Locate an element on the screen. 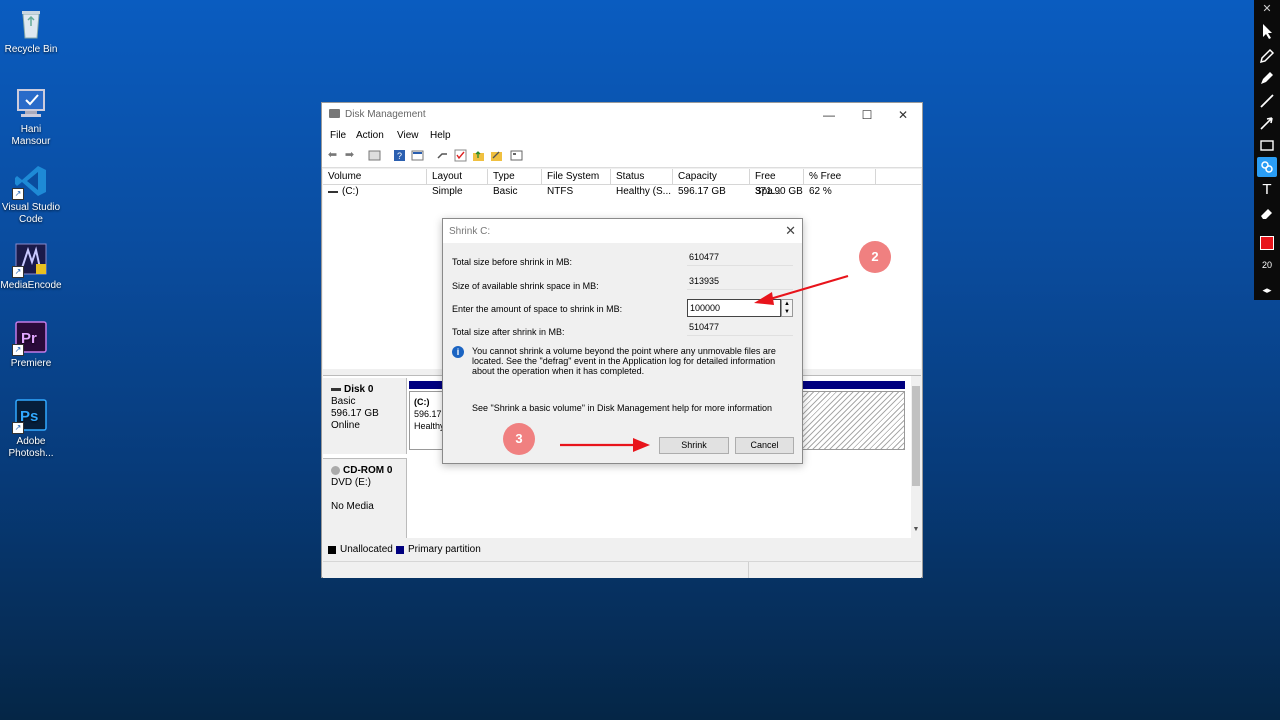  arrow-2-line is located at coordinates (809, 287).